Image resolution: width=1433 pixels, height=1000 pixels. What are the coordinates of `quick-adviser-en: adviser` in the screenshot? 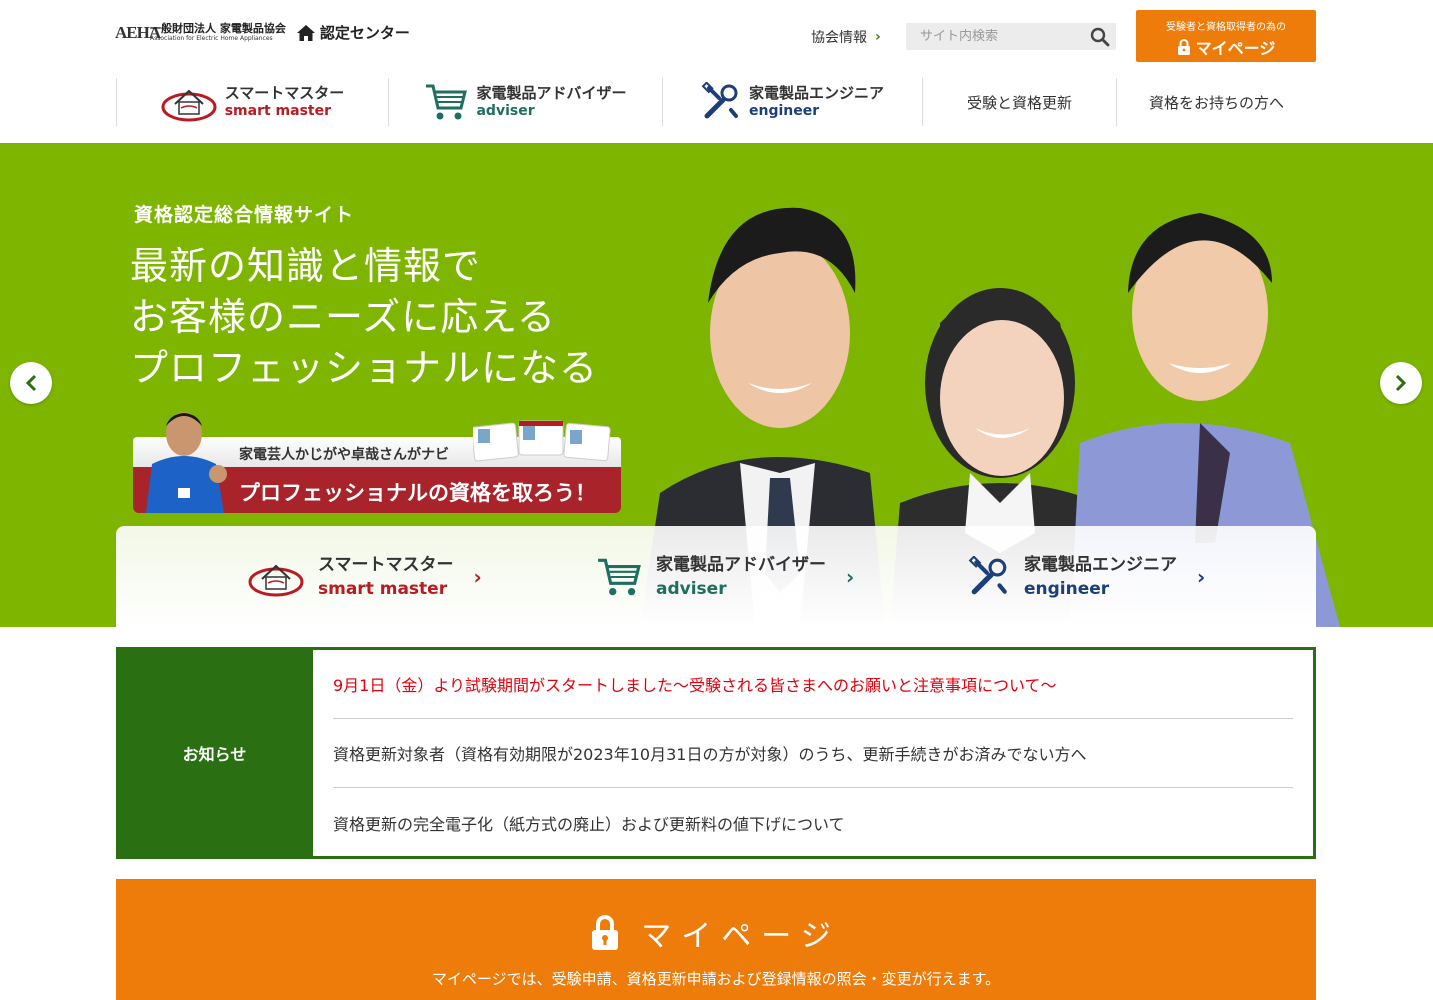 It's located at (691, 588).